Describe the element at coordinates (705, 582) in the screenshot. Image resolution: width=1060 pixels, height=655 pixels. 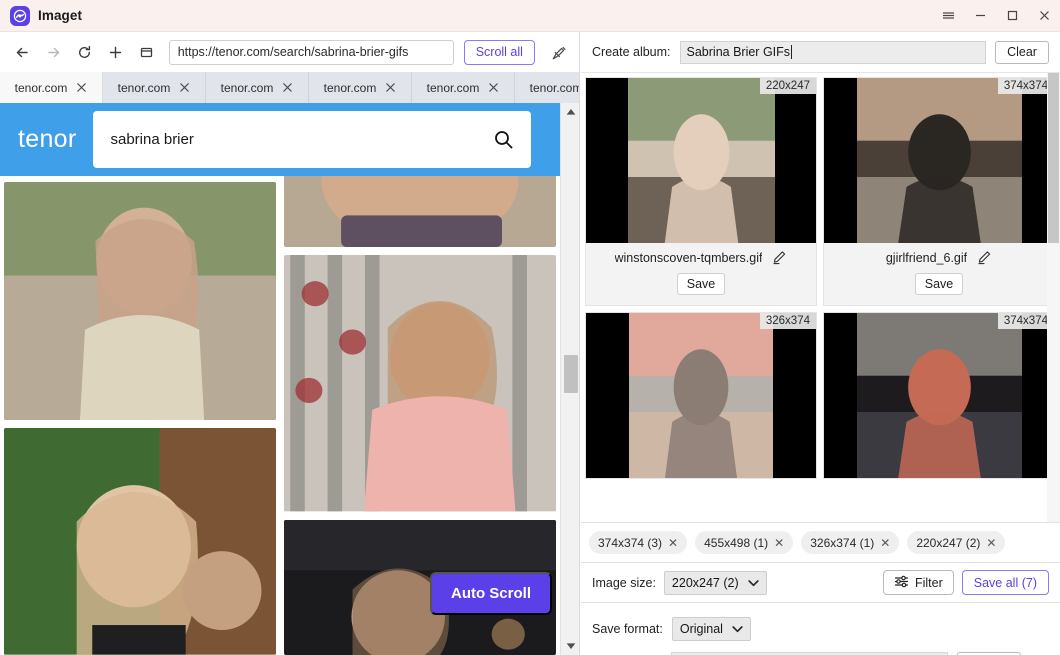
I see `image-size-value: 220x247 (2)` at that location.